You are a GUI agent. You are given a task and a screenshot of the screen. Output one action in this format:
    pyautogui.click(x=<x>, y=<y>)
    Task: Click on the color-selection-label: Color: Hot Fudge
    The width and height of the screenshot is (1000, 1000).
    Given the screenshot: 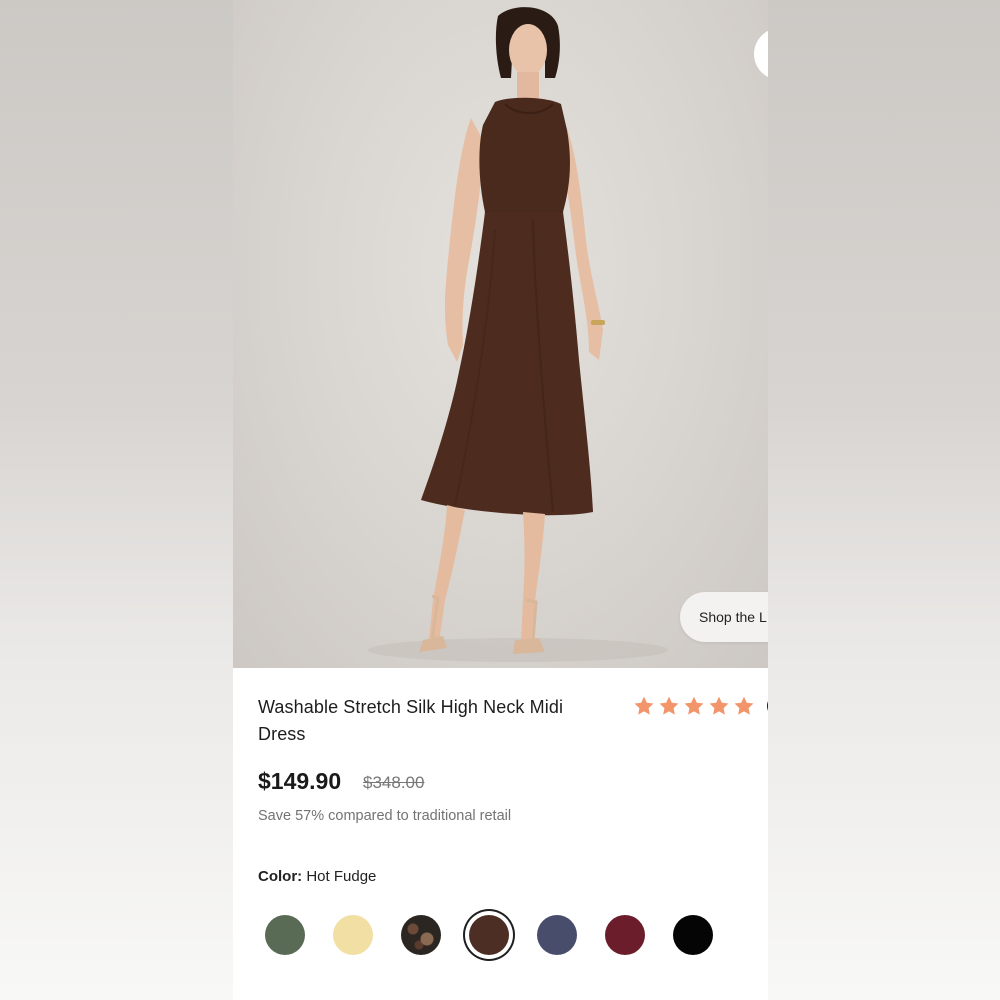 What is the action you would take?
    pyautogui.click(x=317, y=876)
    